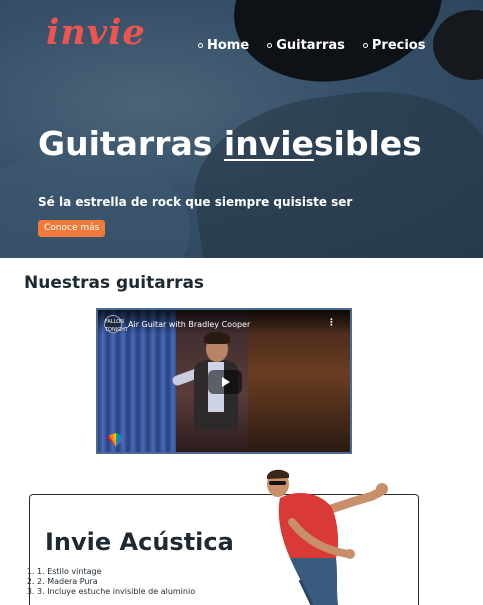 The width and height of the screenshot is (483, 605). What do you see at coordinates (228, 45) in the screenshot?
I see `nav-item-label: Home` at bounding box center [228, 45].